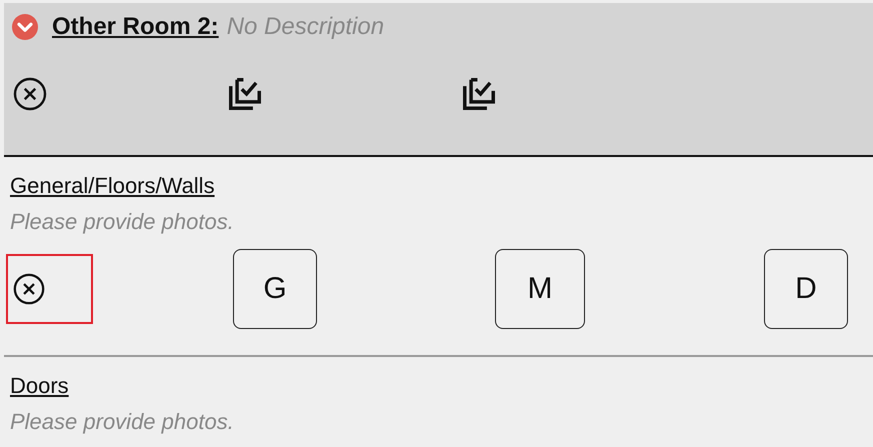 The height and width of the screenshot is (447, 873). Describe the element at coordinates (540, 289) in the screenshot. I see `letter-button: M` at that location.